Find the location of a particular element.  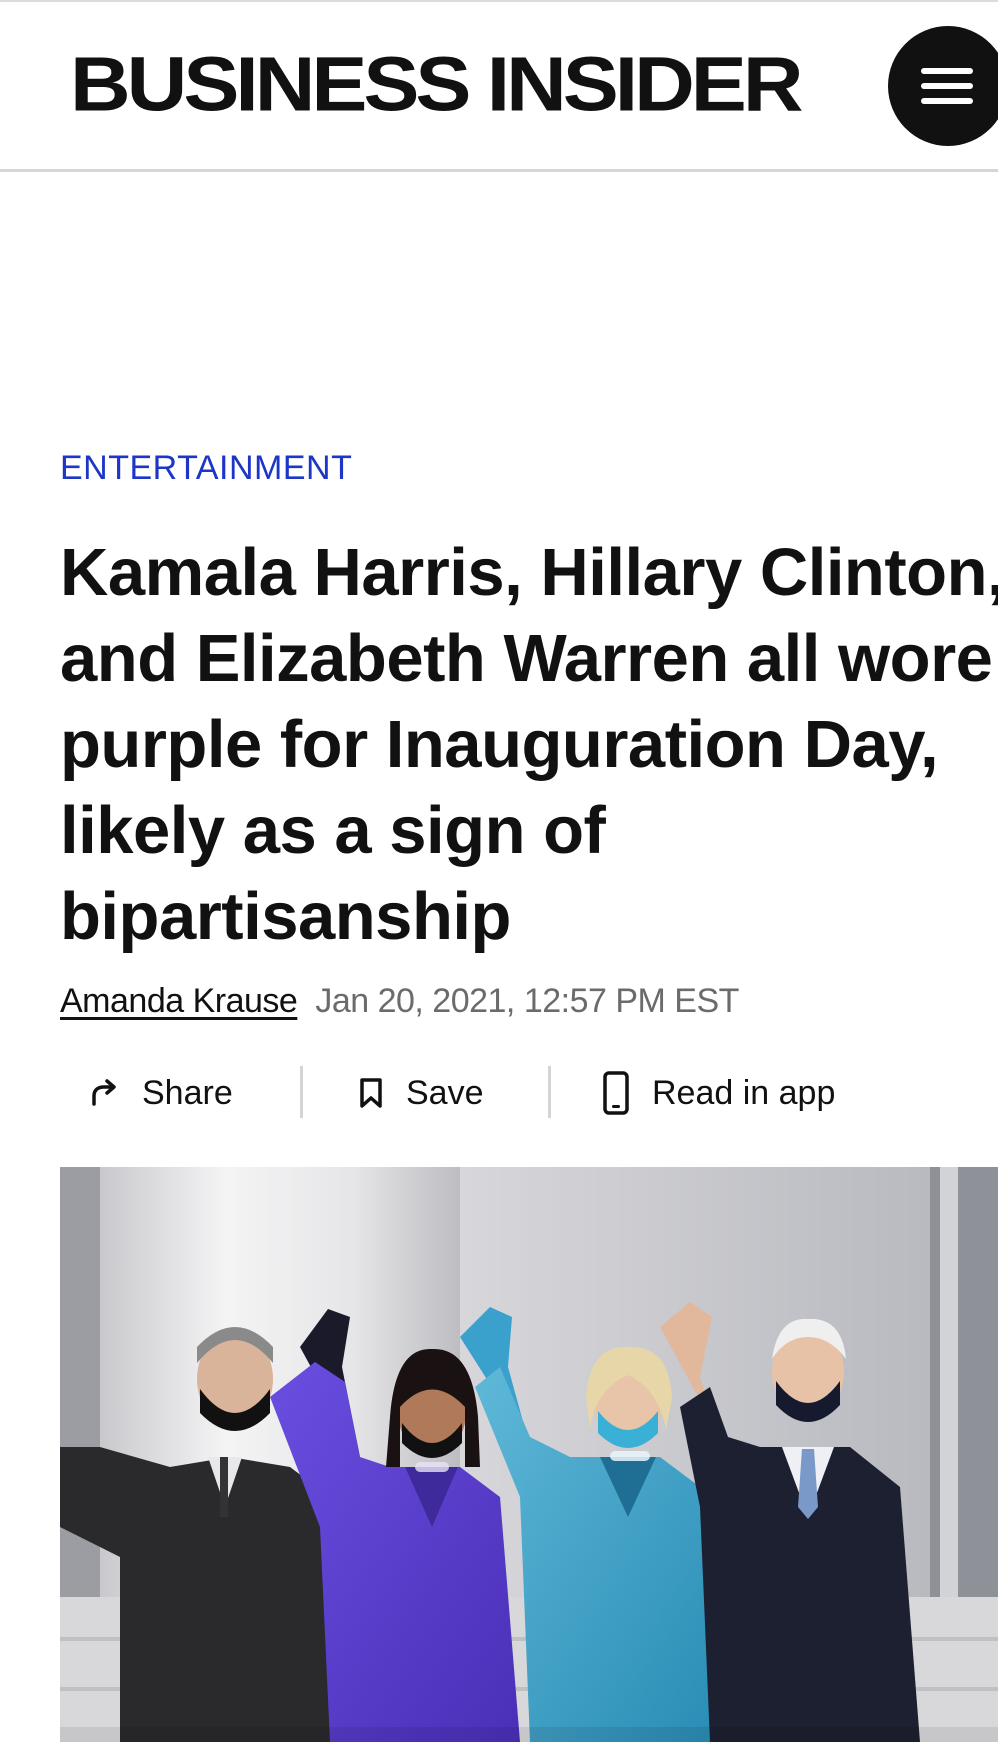

save-button: Save is located at coordinates (421, 1093).